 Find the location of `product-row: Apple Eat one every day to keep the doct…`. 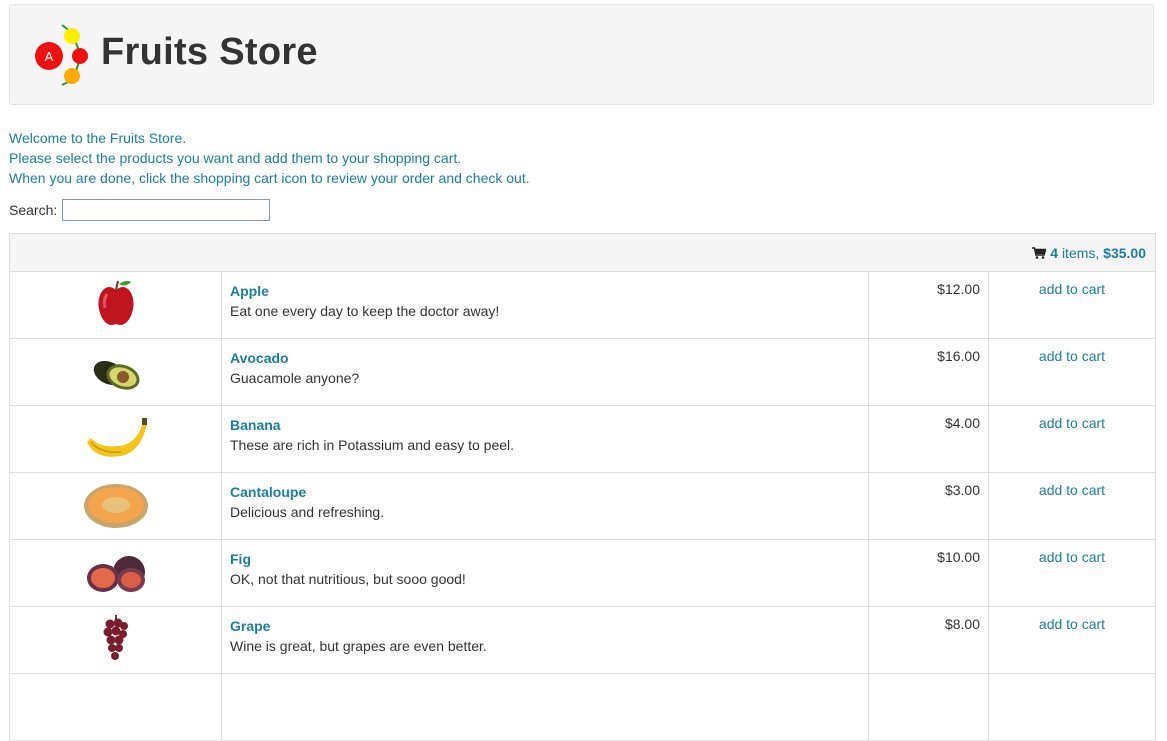

product-row: Apple Eat one every day to keep the doct… is located at coordinates (582, 305).